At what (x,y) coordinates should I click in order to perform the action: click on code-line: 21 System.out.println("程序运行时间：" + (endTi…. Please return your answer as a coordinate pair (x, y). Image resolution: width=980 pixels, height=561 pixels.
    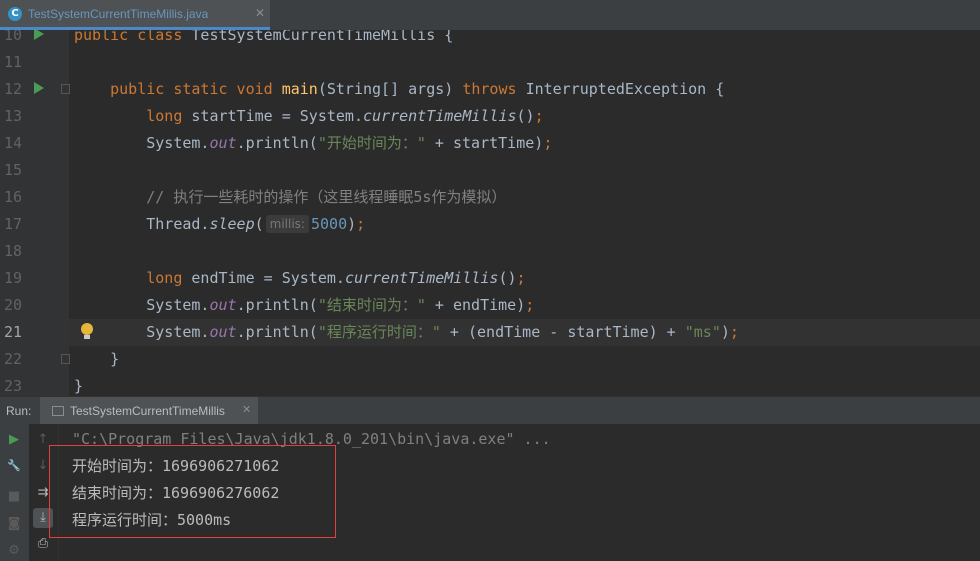
    Looking at the image, I should click on (490, 332).